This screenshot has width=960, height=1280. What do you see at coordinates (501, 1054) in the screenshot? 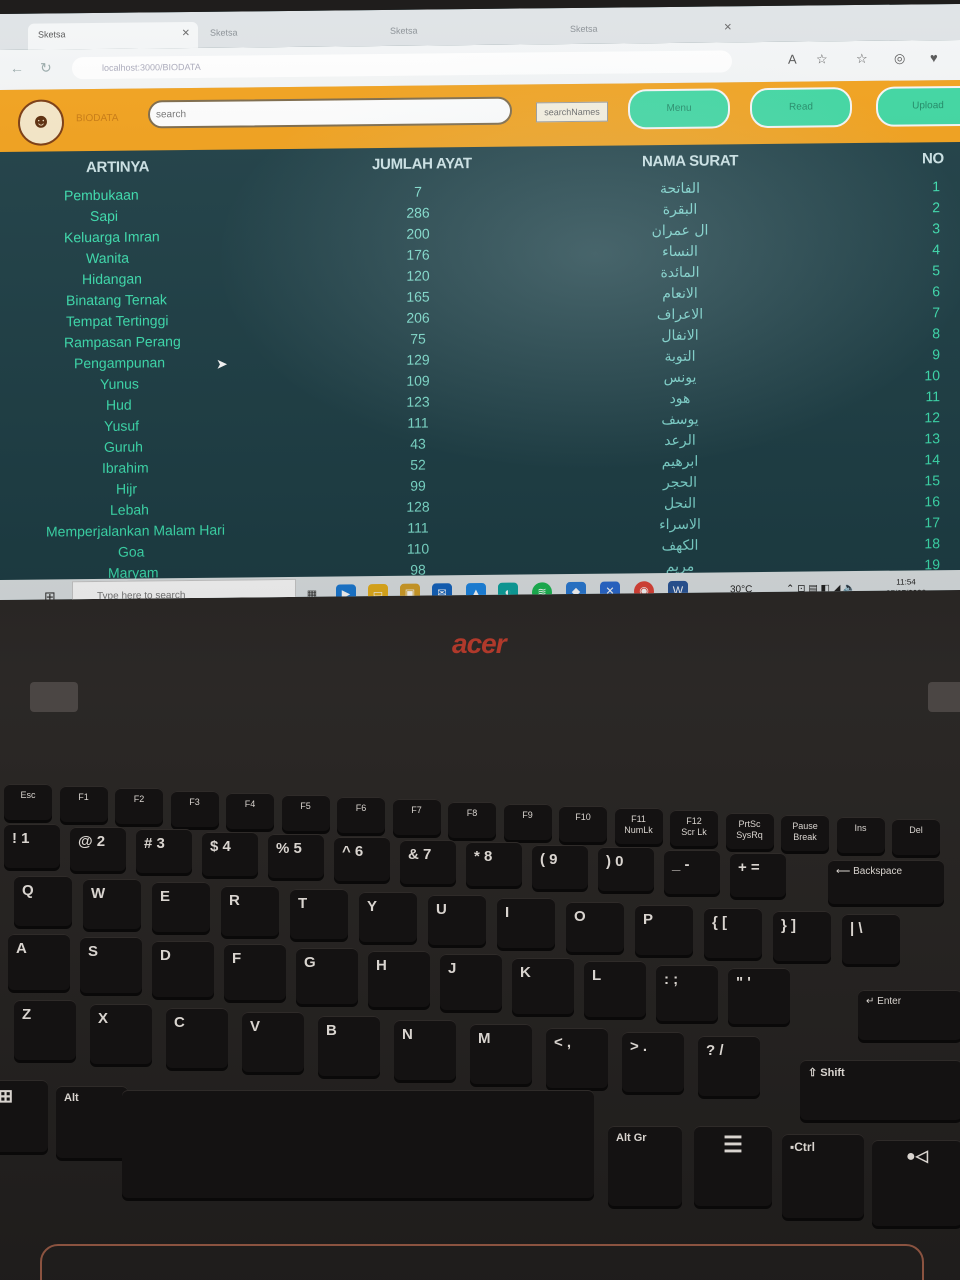
I see `letter-key: M` at bounding box center [501, 1054].